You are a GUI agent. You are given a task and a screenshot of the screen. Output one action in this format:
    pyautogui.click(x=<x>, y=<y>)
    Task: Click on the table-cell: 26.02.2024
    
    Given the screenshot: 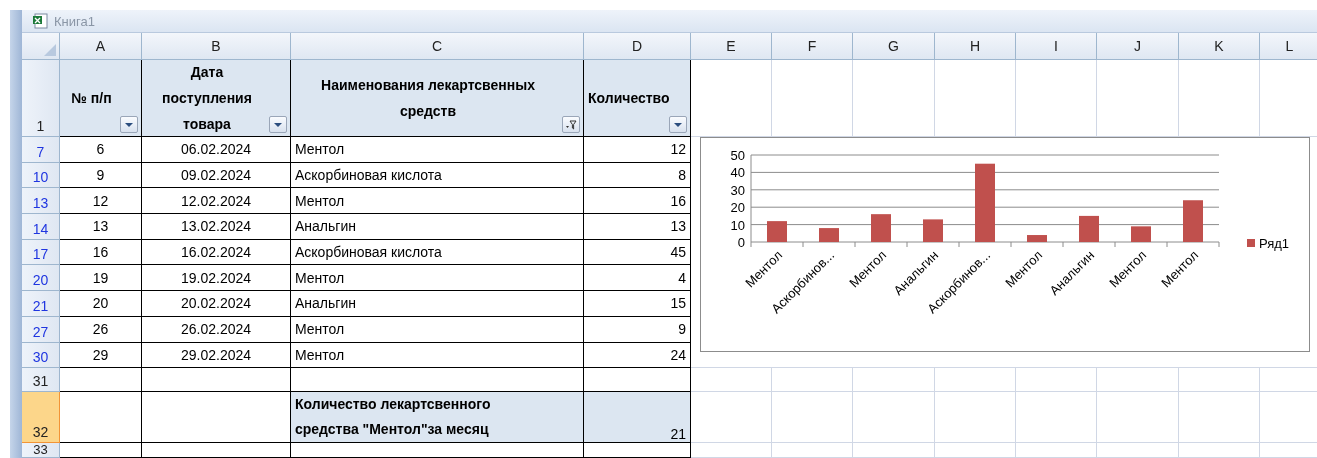 What is the action you would take?
    pyautogui.click(x=216, y=329)
    